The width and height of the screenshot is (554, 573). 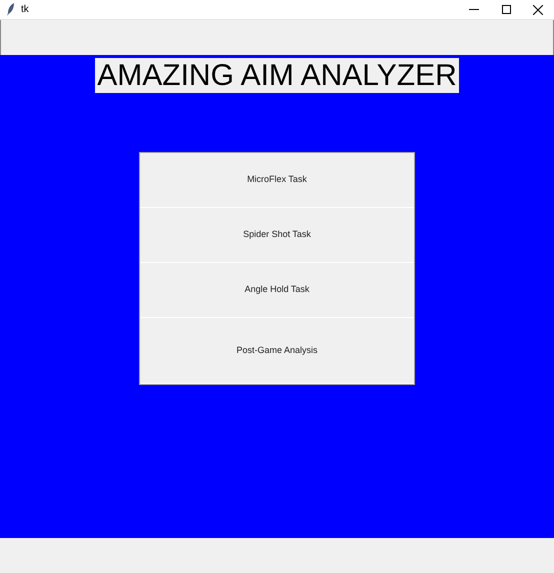 What do you see at coordinates (538, 9) in the screenshot?
I see `close-icon` at bounding box center [538, 9].